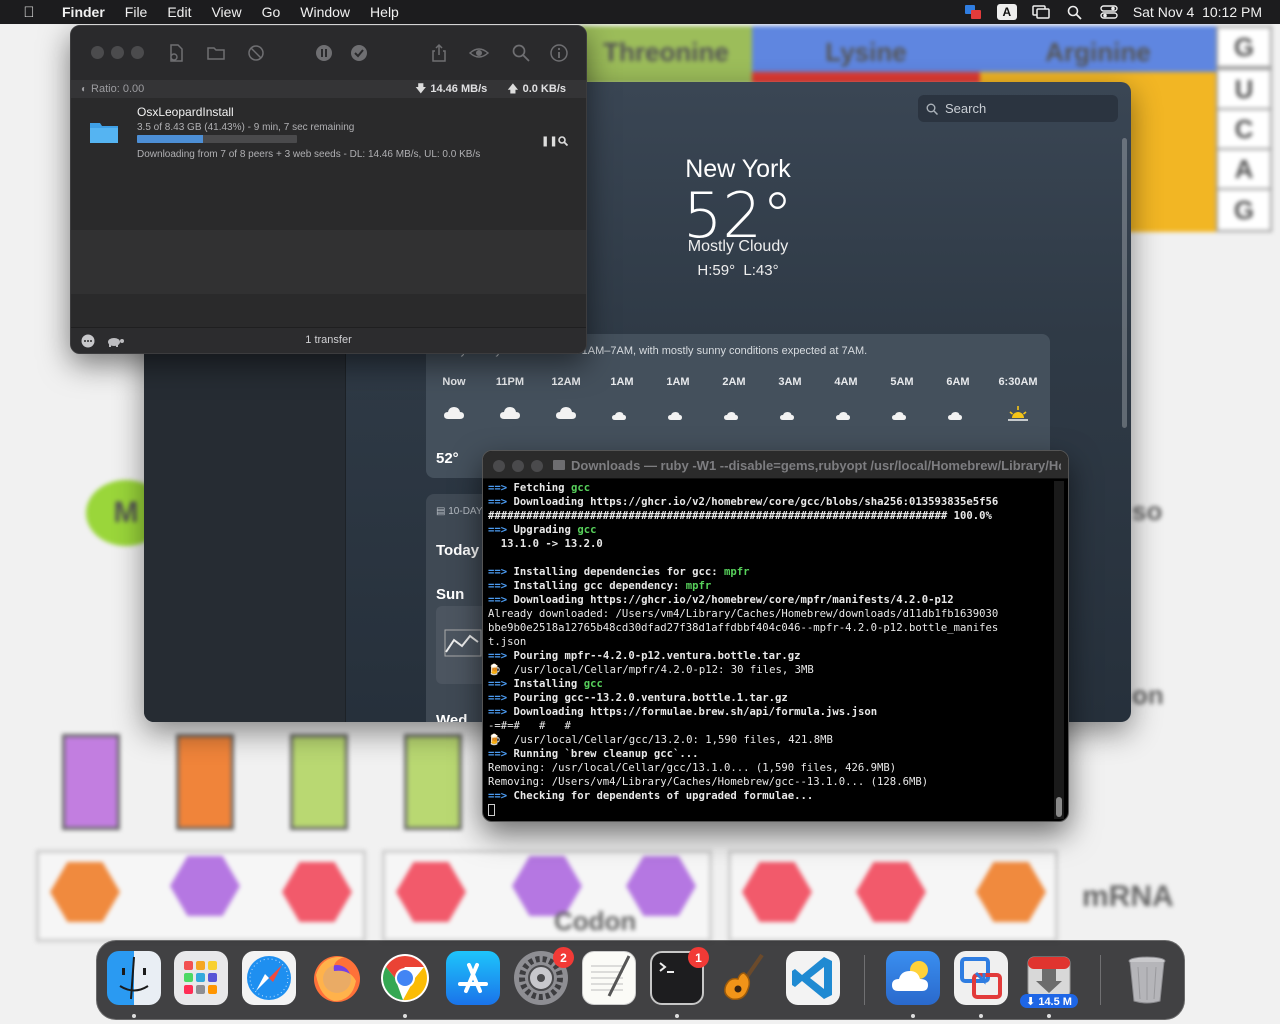 The height and width of the screenshot is (1024, 1280). Describe the element at coordinates (1018, 108) in the screenshot. I see `weather-search-field: Search` at that location.